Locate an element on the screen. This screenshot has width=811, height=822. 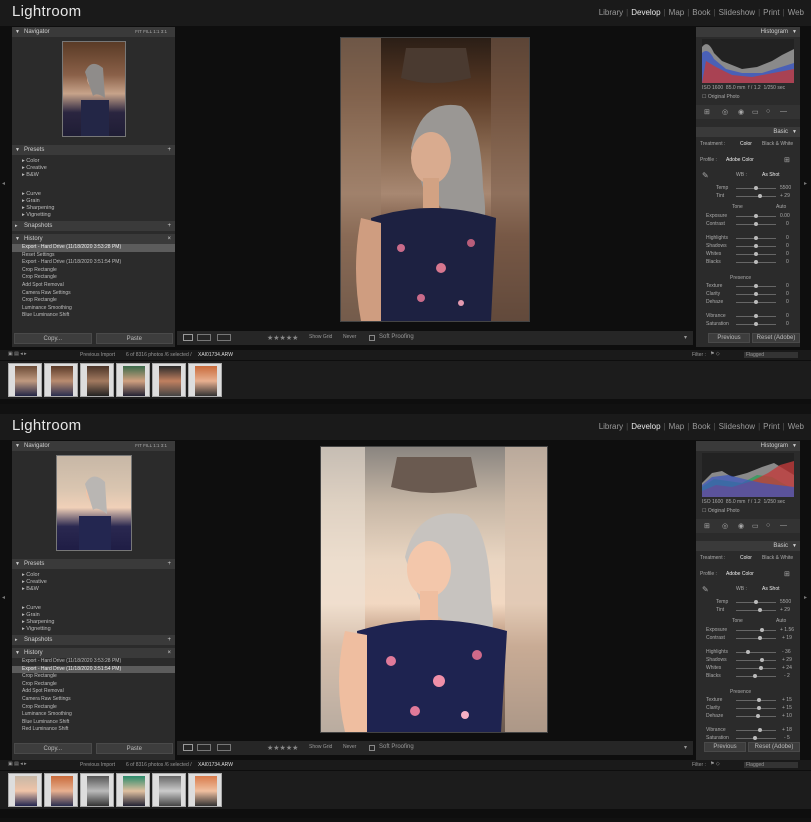
reset-button: Reset (Adobe) is located at coordinates (774, 747).